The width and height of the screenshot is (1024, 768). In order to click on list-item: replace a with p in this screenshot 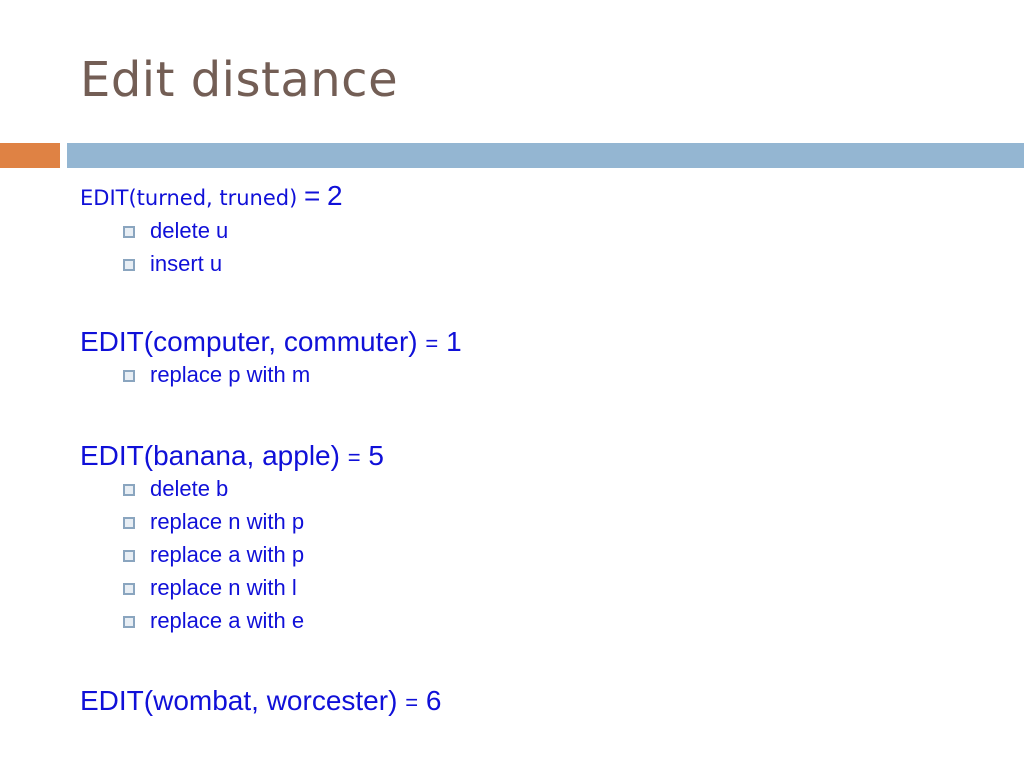, I will do `click(232, 554)`.